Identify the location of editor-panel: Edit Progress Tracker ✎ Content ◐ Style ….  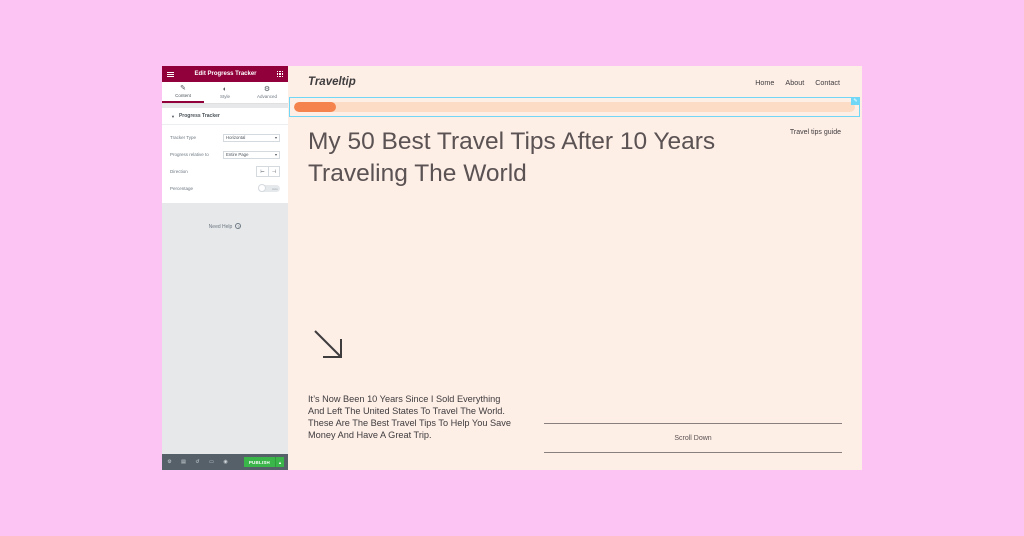
(225, 268).